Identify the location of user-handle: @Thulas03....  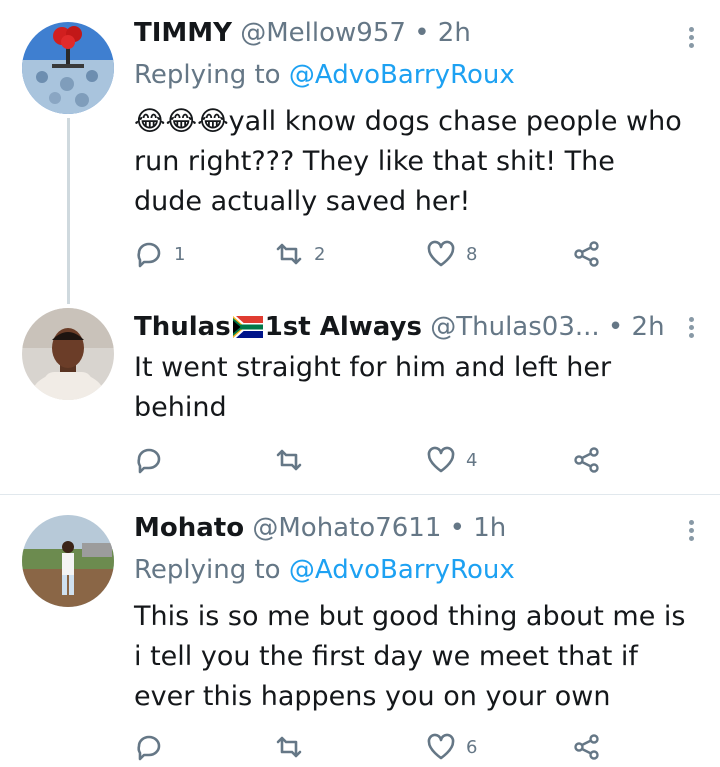
(514, 327).